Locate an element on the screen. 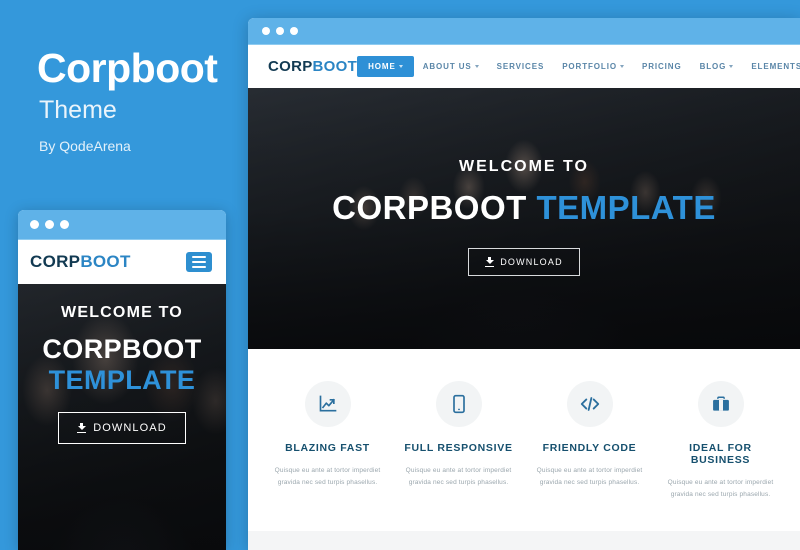  nav-label: SERVICES is located at coordinates (520, 66).